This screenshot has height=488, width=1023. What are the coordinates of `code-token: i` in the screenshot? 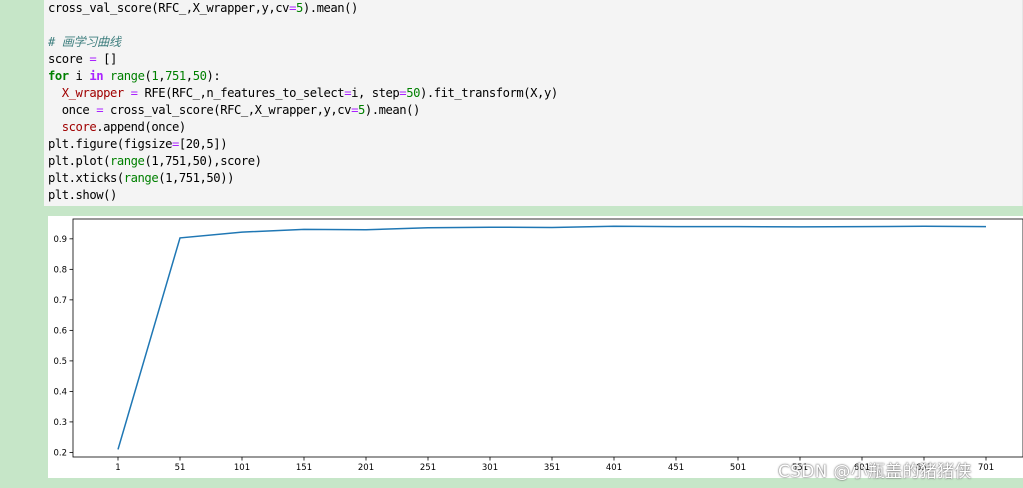 It's located at (79, 76).